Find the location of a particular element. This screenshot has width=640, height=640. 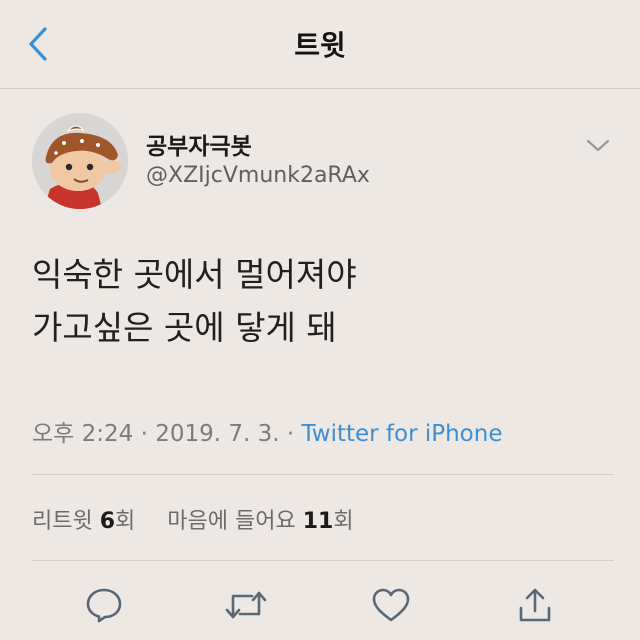

tweet-menu-button is located at coordinates (598, 146).